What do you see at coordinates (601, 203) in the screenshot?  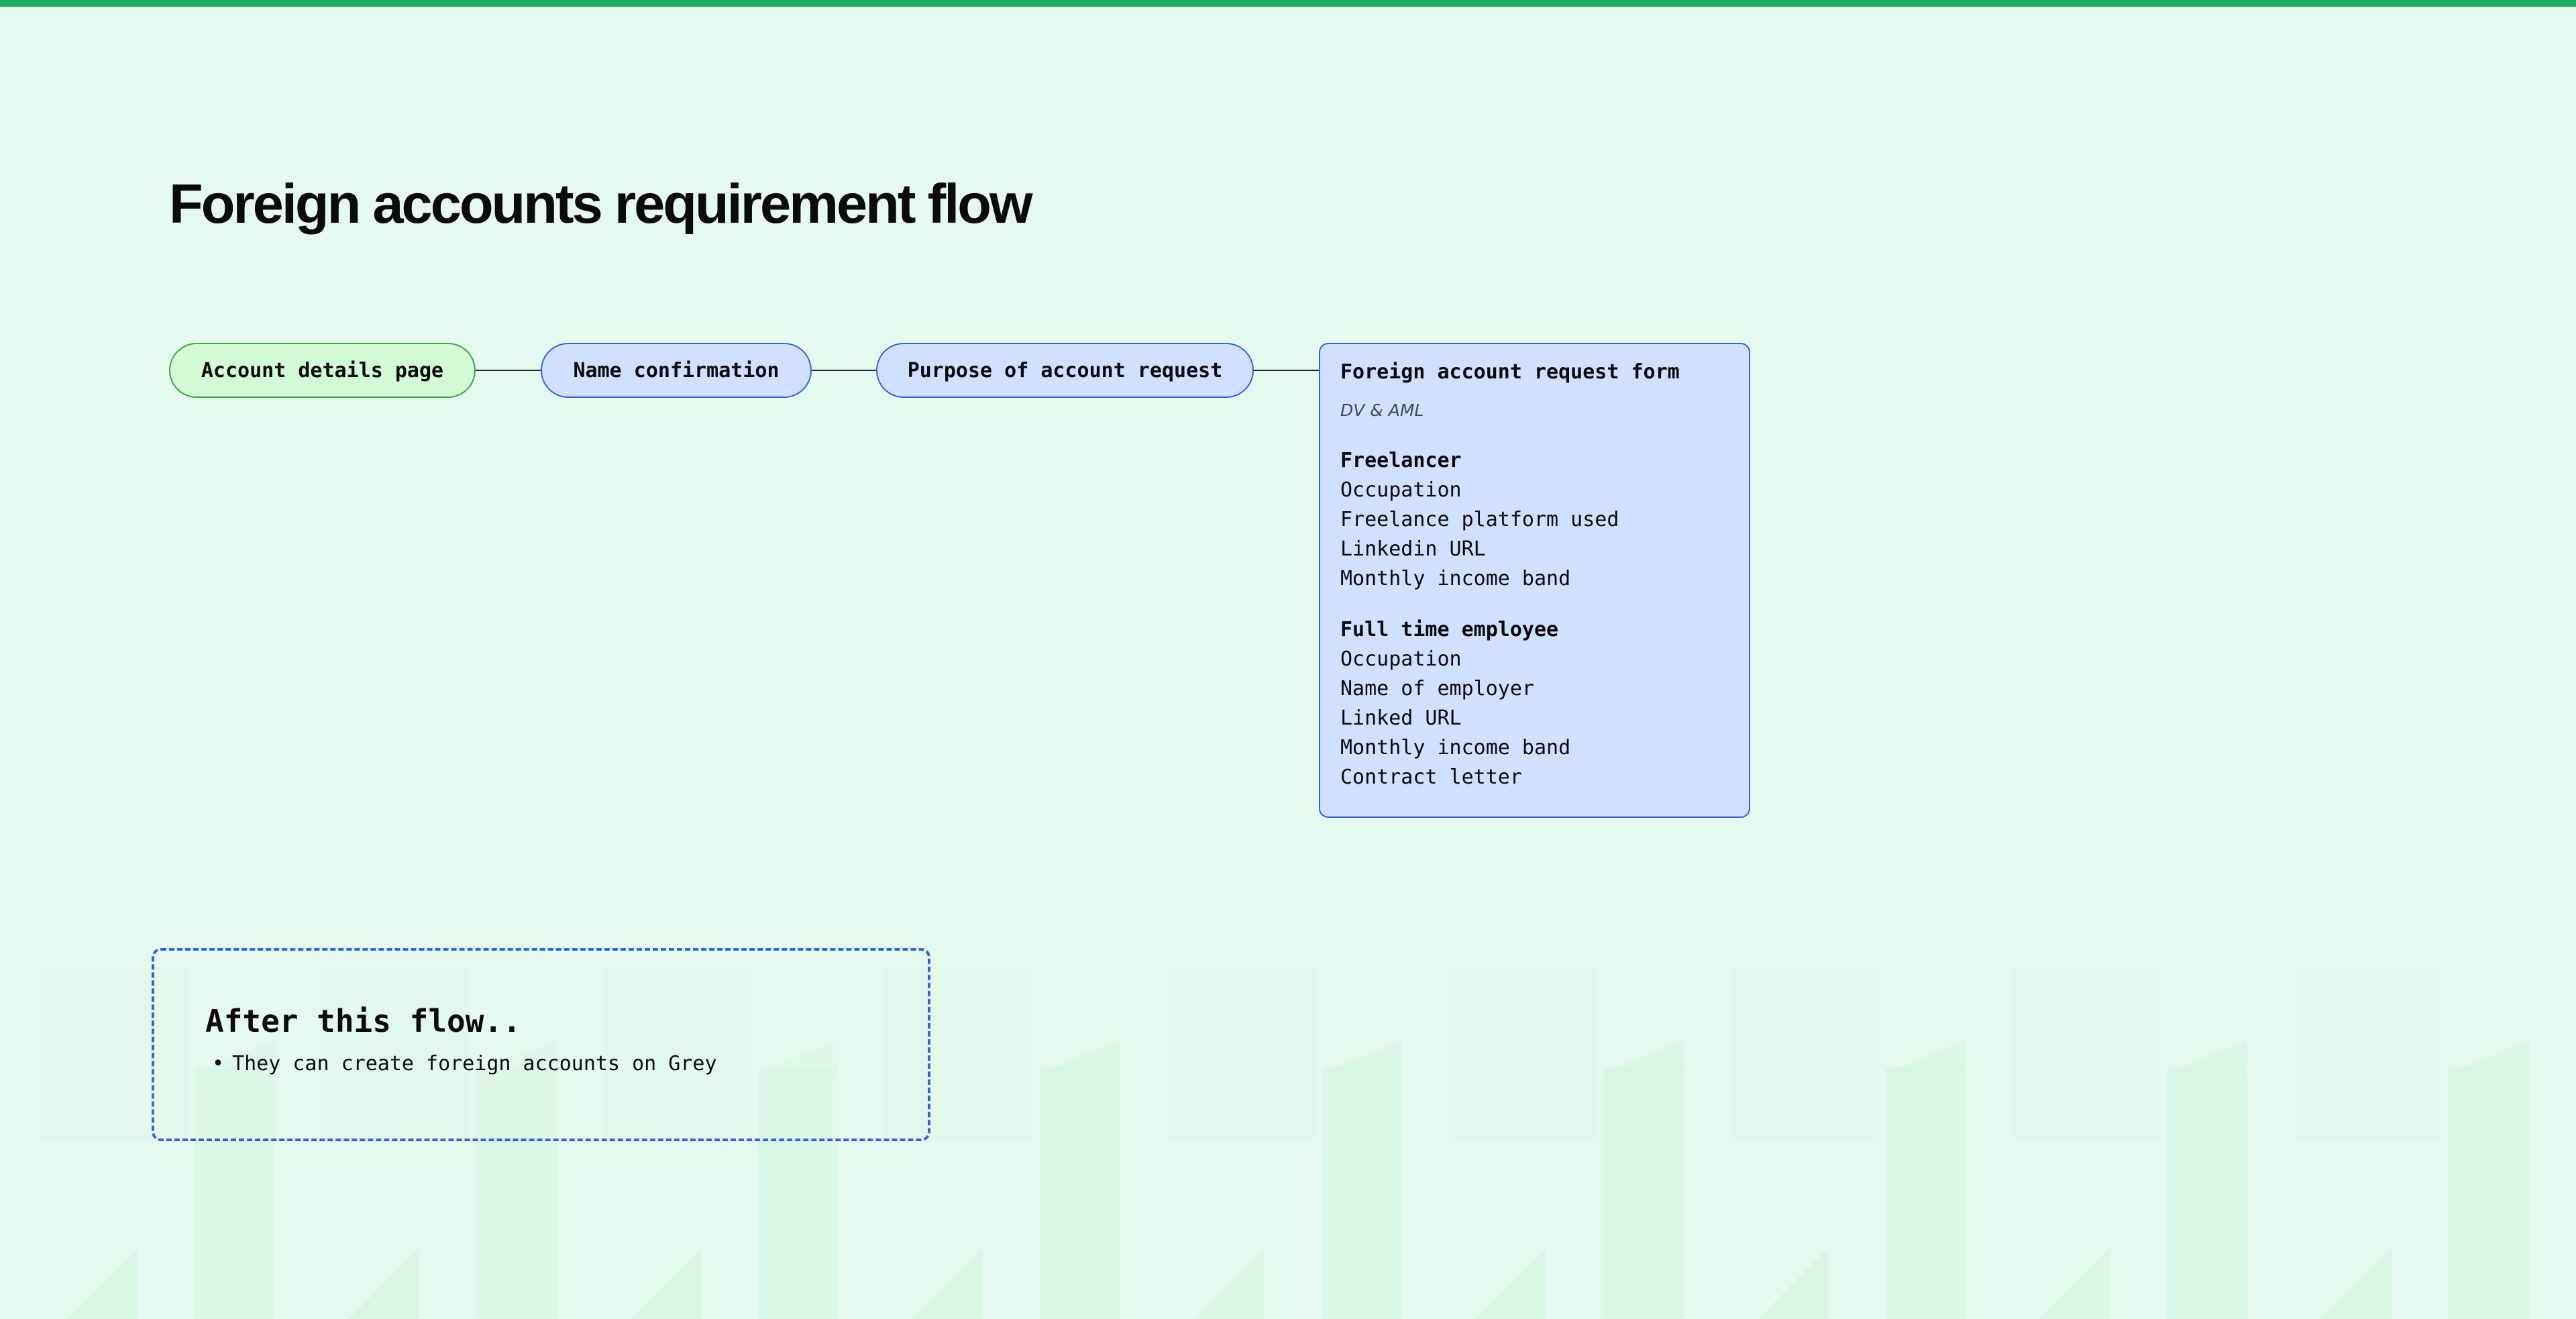 I see `page-title: Foreign accounts requirement flow` at bounding box center [601, 203].